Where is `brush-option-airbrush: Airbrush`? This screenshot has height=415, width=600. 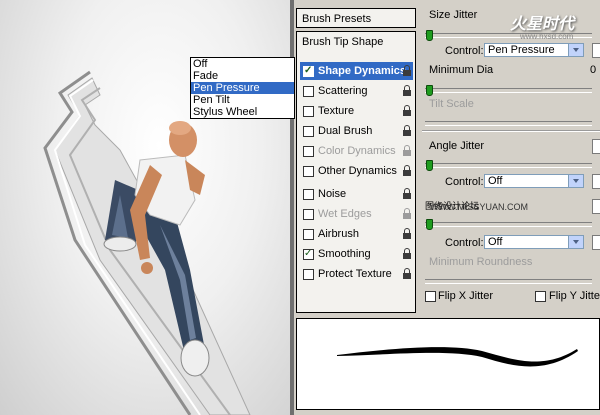 brush-option-airbrush: Airbrush is located at coordinates (356, 234).